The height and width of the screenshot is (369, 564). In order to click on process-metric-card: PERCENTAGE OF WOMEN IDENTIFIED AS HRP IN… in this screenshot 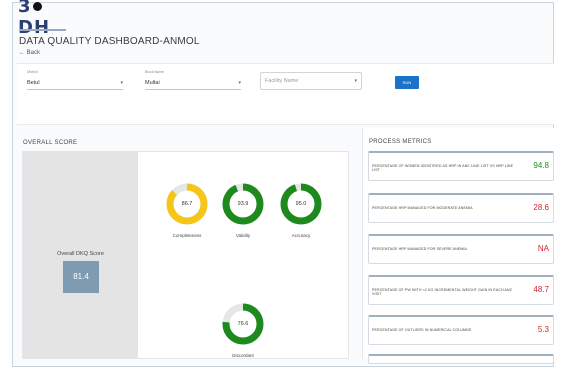, I will do `click(461, 166)`.